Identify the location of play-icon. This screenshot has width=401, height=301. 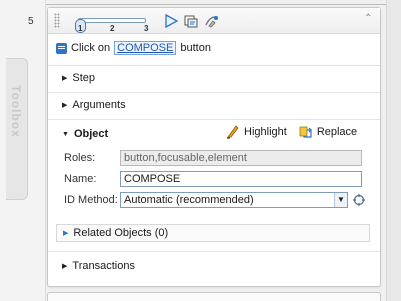
(171, 21).